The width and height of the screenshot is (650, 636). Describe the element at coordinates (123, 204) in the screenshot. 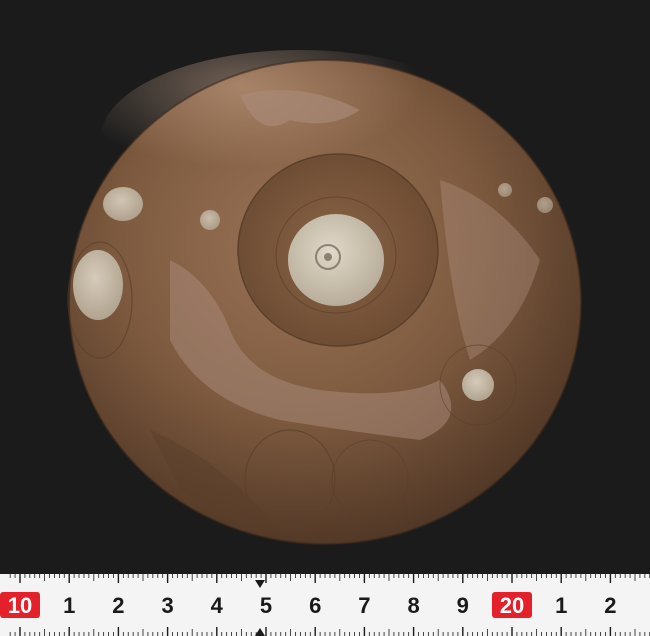

I see `small-ammonite-top-left` at that location.